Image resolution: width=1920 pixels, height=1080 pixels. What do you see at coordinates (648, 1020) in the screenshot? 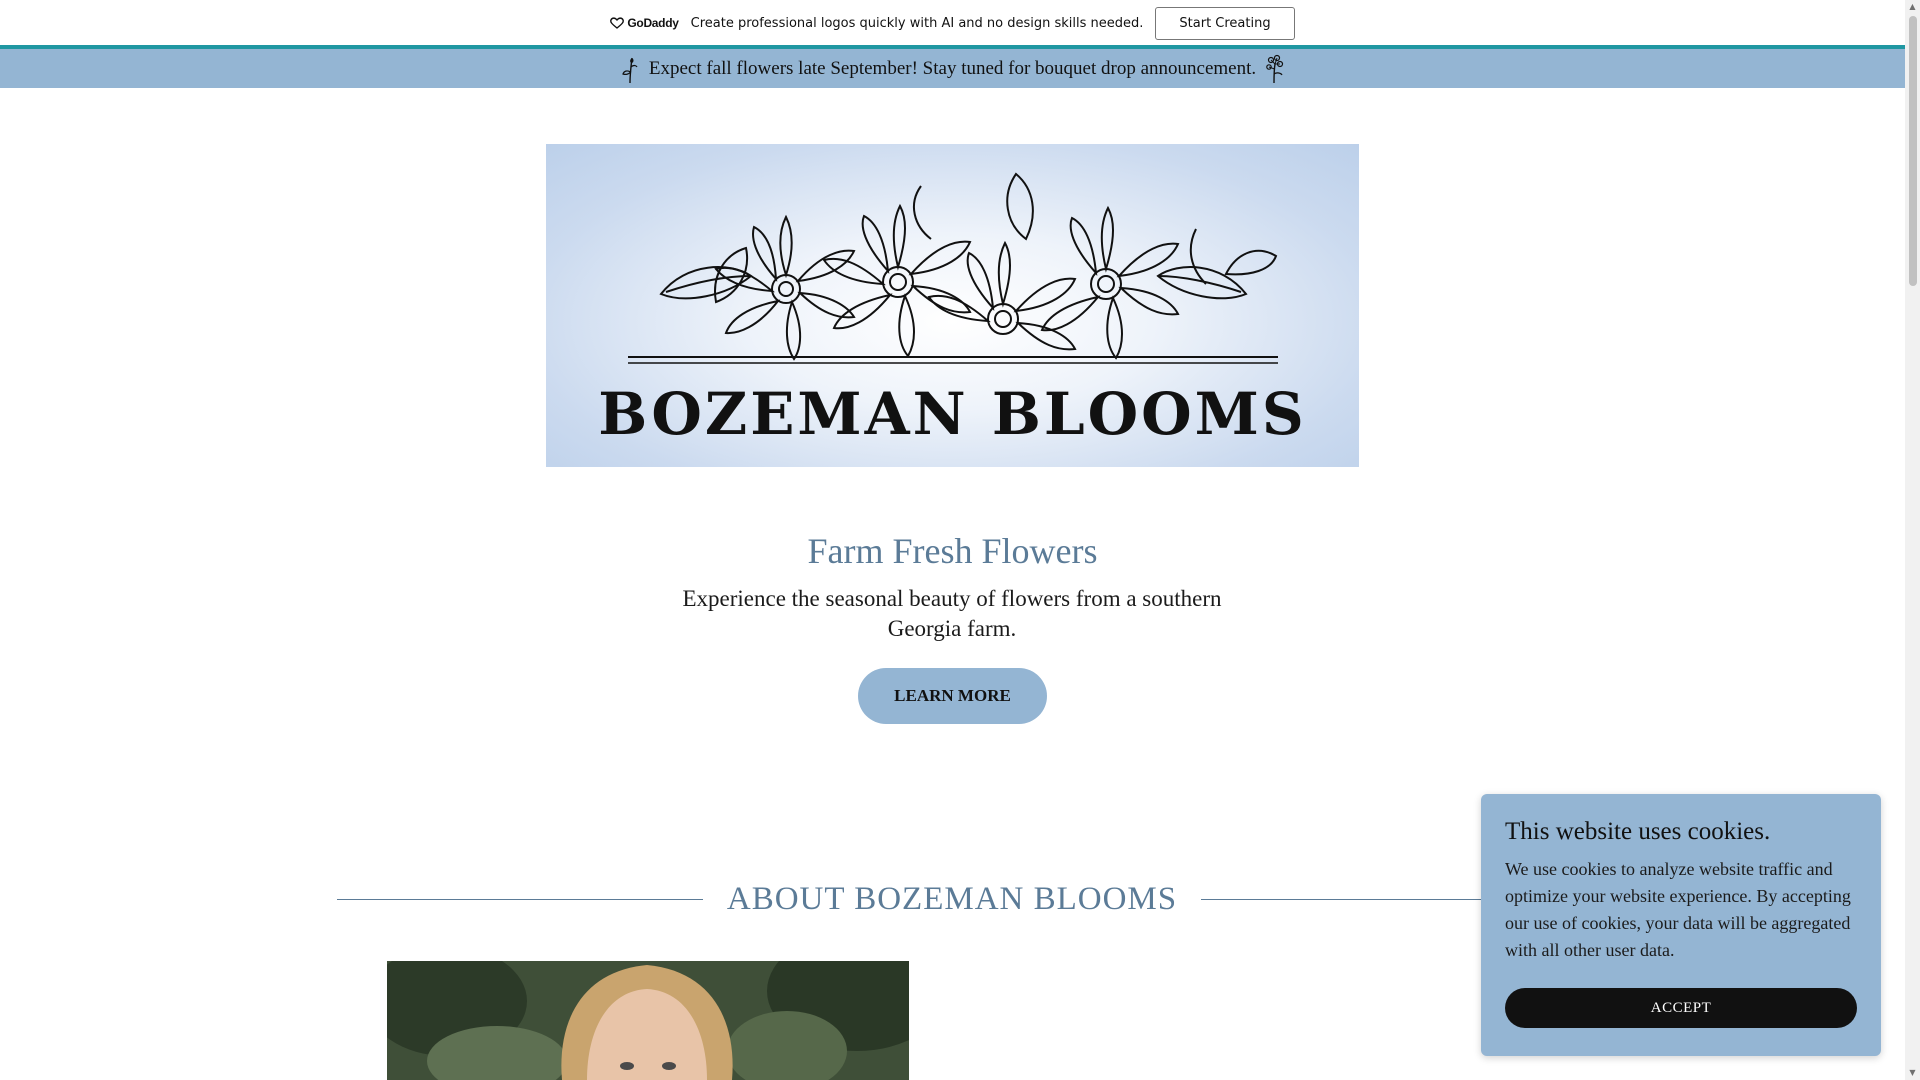
I see `about-photo` at bounding box center [648, 1020].